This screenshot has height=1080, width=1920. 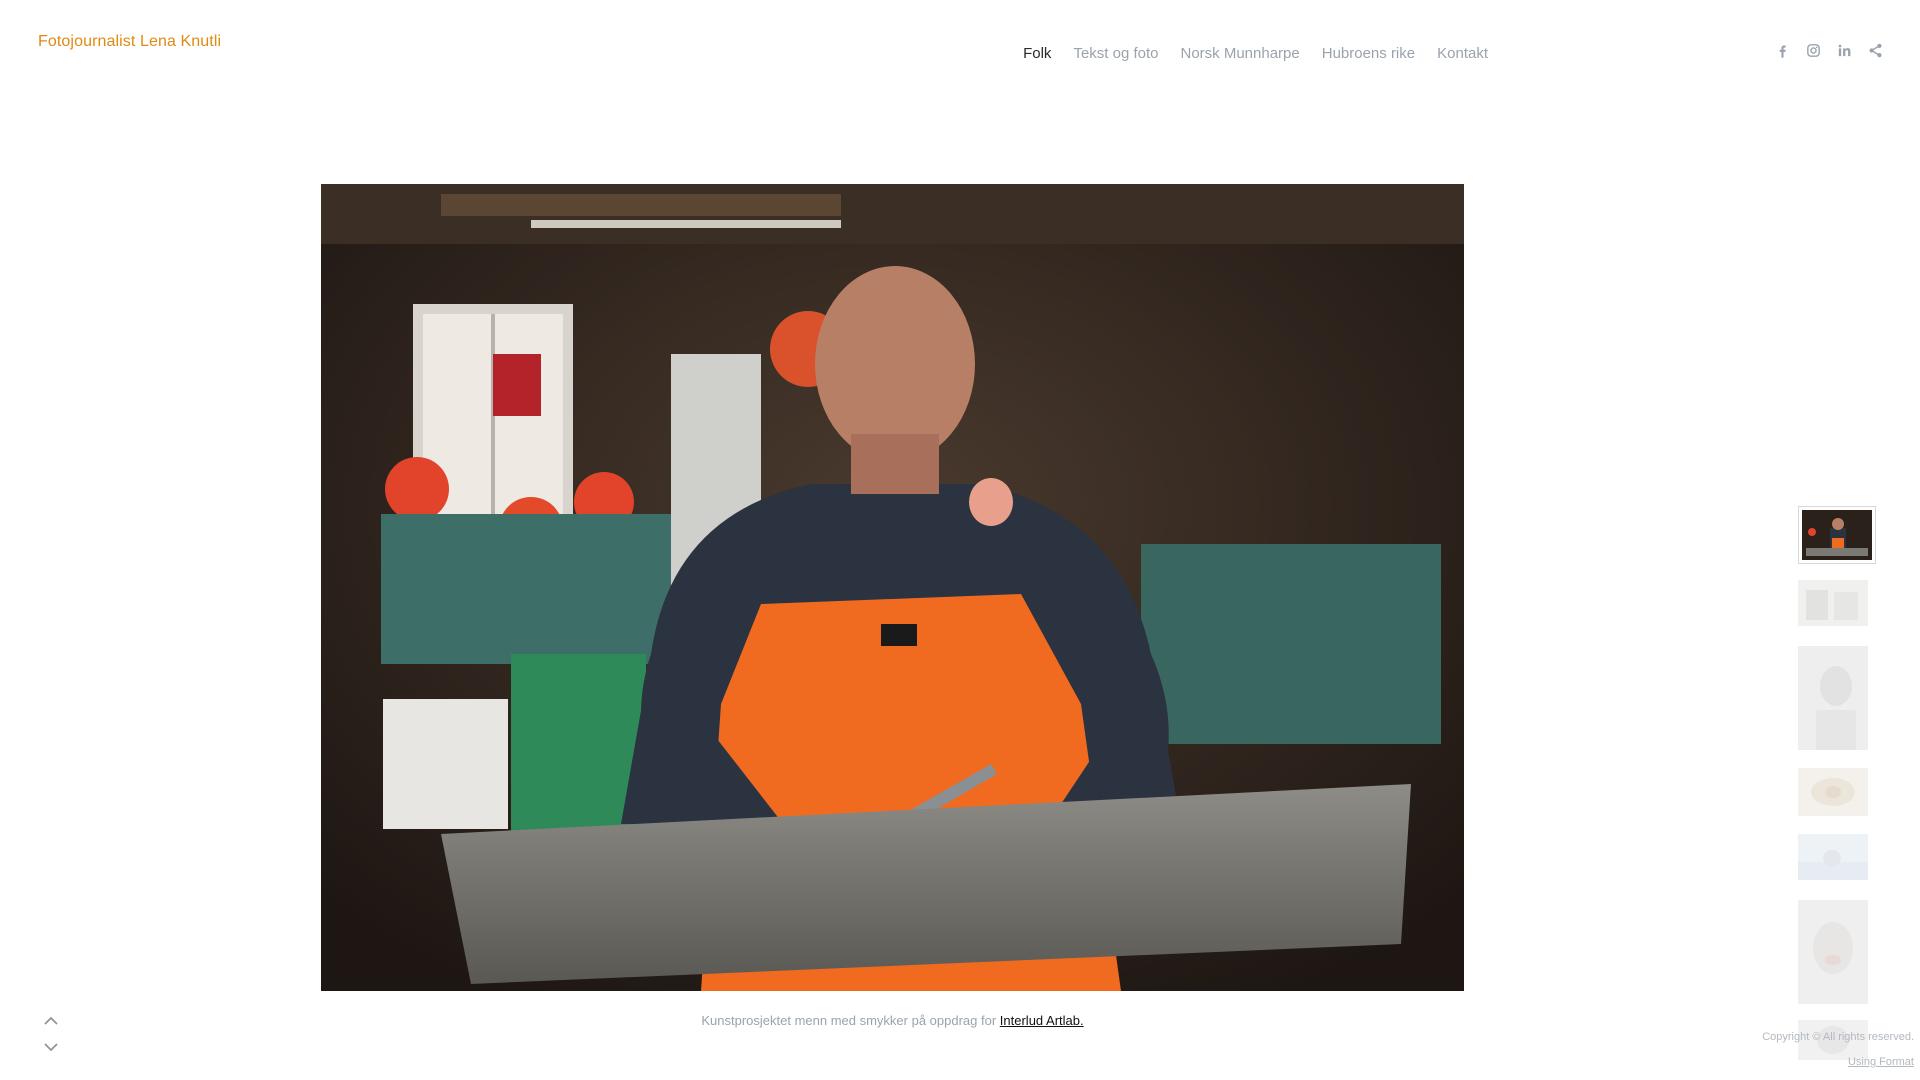 I want to click on nav-item-folk: Folk, so click(x=1037, y=53).